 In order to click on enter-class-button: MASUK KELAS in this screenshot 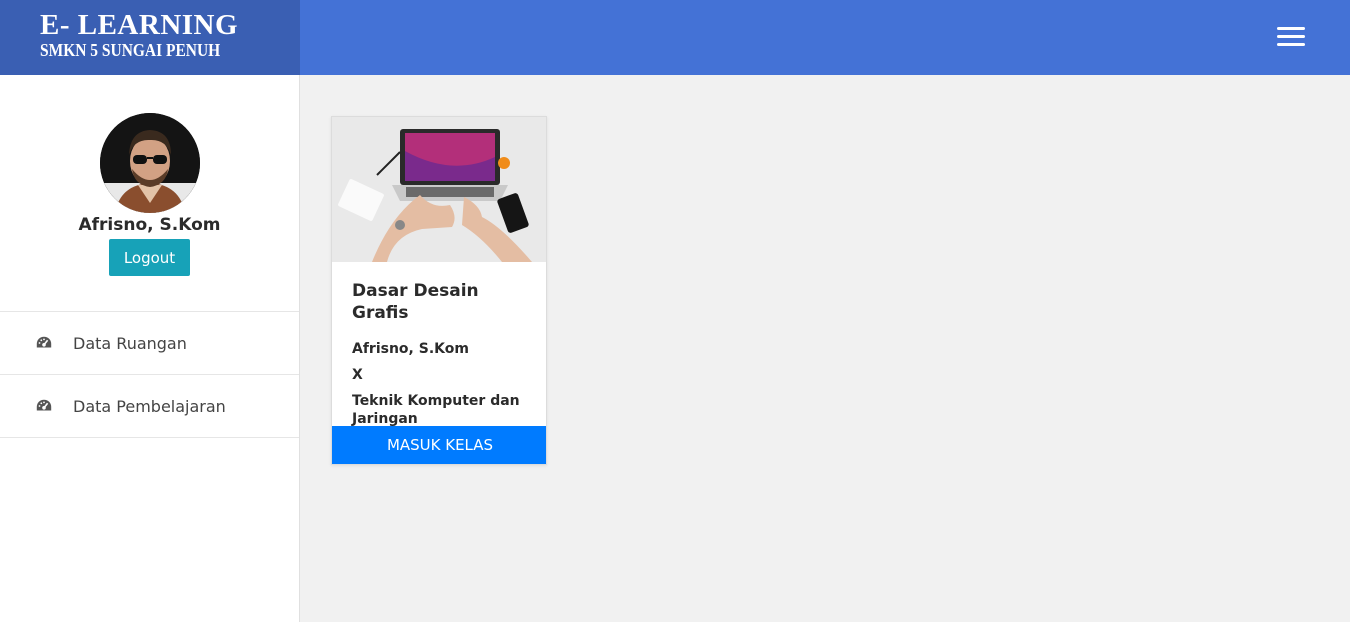, I will do `click(439, 445)`.